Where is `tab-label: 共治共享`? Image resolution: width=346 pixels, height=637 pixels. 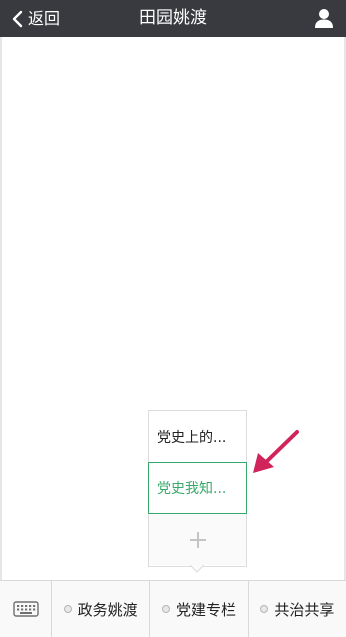 tab-label: 共治共享 is located at coordinates (304, 609).